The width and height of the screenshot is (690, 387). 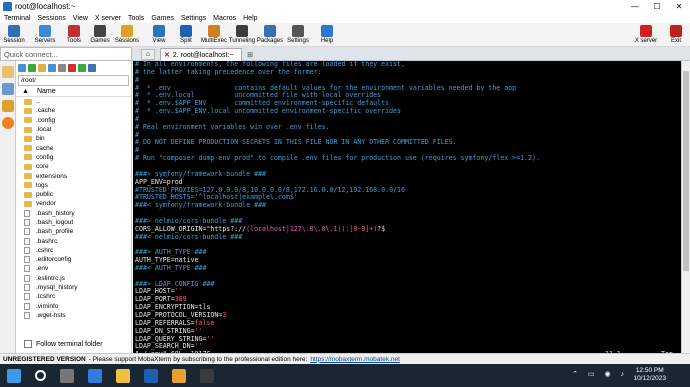 What do you see at coordinates (73, 80) in the screenshot?
I see `sftp-path-input: /root/` at bounding box center [73, 80].